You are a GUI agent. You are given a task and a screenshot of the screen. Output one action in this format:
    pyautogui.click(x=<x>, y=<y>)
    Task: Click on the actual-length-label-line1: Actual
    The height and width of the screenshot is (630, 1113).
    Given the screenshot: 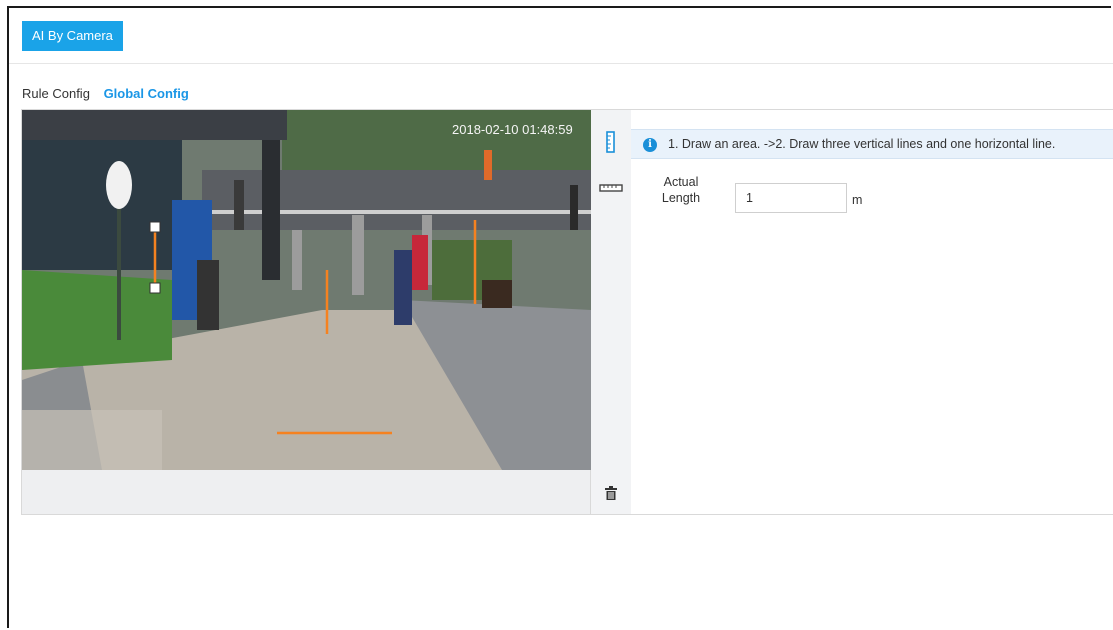 What is the action you would take?
    pyautogui.click(x=681, y=182)
    